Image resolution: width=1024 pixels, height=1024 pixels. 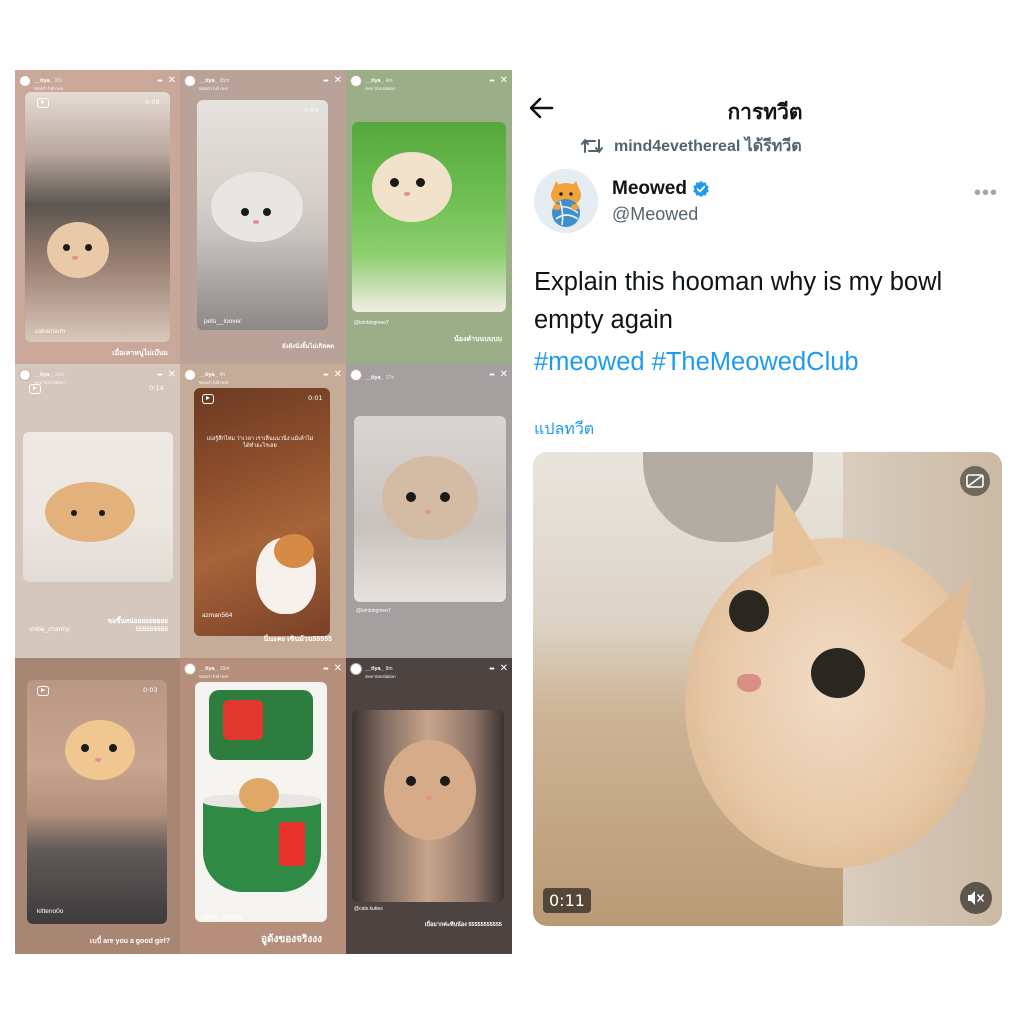 I want to click on tweet-hashtags: #meowed #TheMeowedClub, so click(x=696, y=362).